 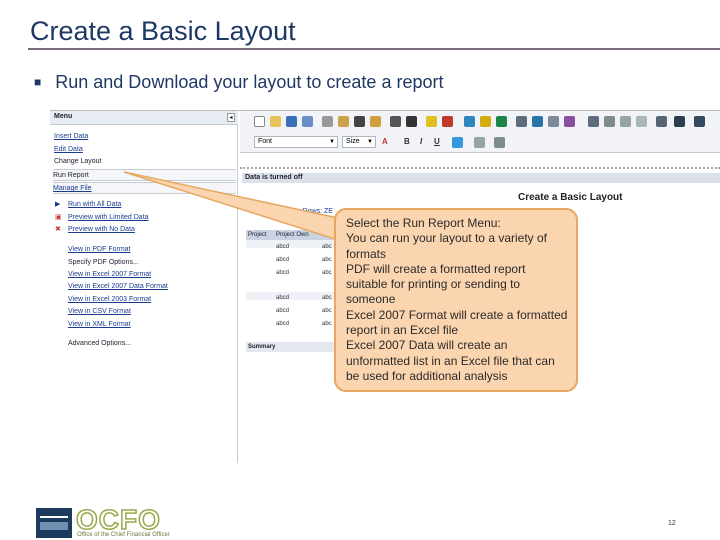 I want to click on preview-limited-data-link: ▣ Preview with Limited Data, so click(x=151, y=218).